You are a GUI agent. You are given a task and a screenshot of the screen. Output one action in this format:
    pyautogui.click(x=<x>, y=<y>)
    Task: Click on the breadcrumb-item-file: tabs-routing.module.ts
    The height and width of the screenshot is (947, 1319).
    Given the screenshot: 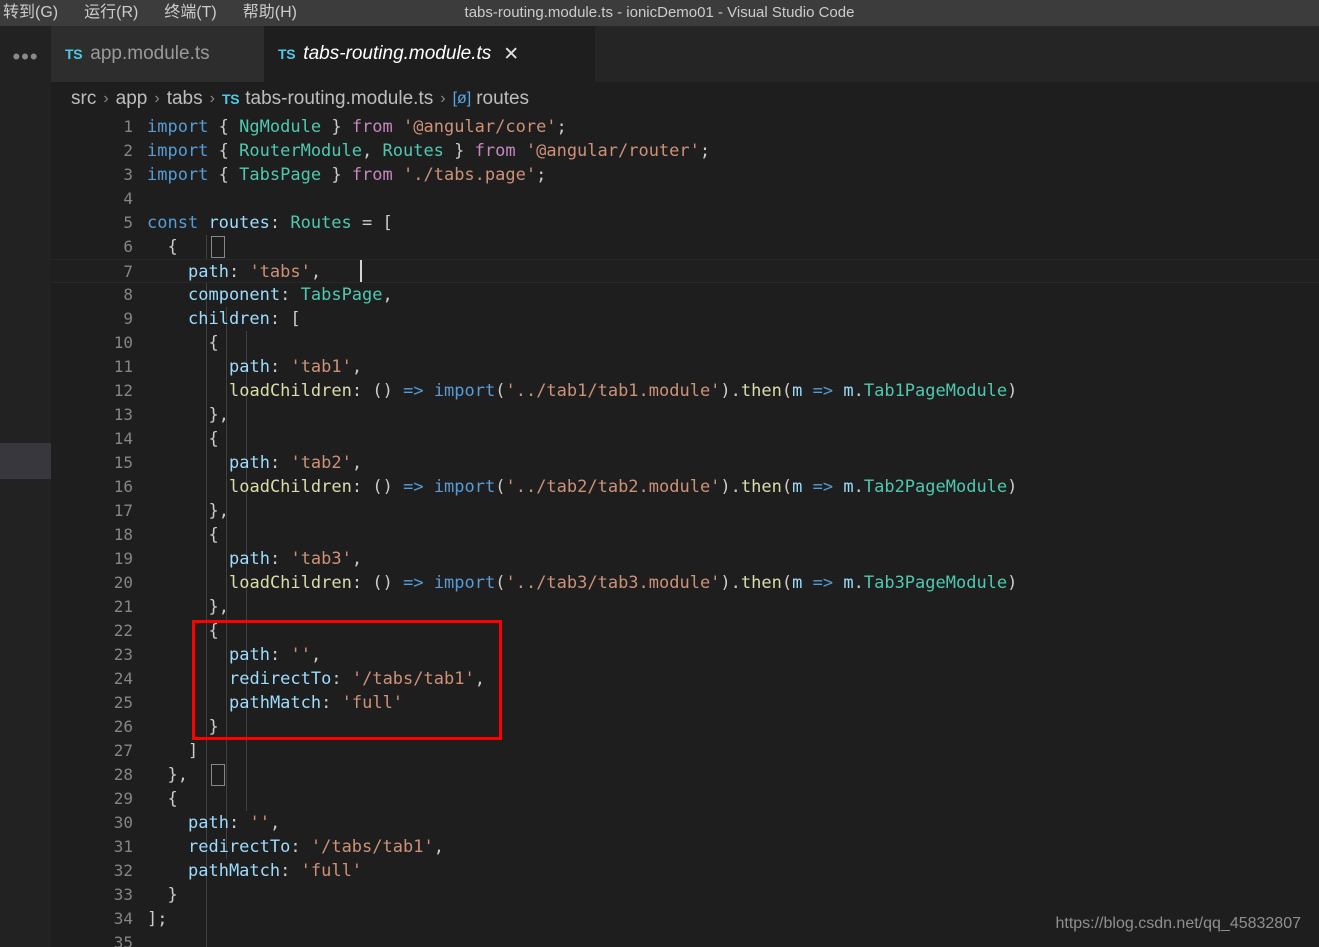 What is the action you would take?
    pyautogui.click(x=339, y=99)
    